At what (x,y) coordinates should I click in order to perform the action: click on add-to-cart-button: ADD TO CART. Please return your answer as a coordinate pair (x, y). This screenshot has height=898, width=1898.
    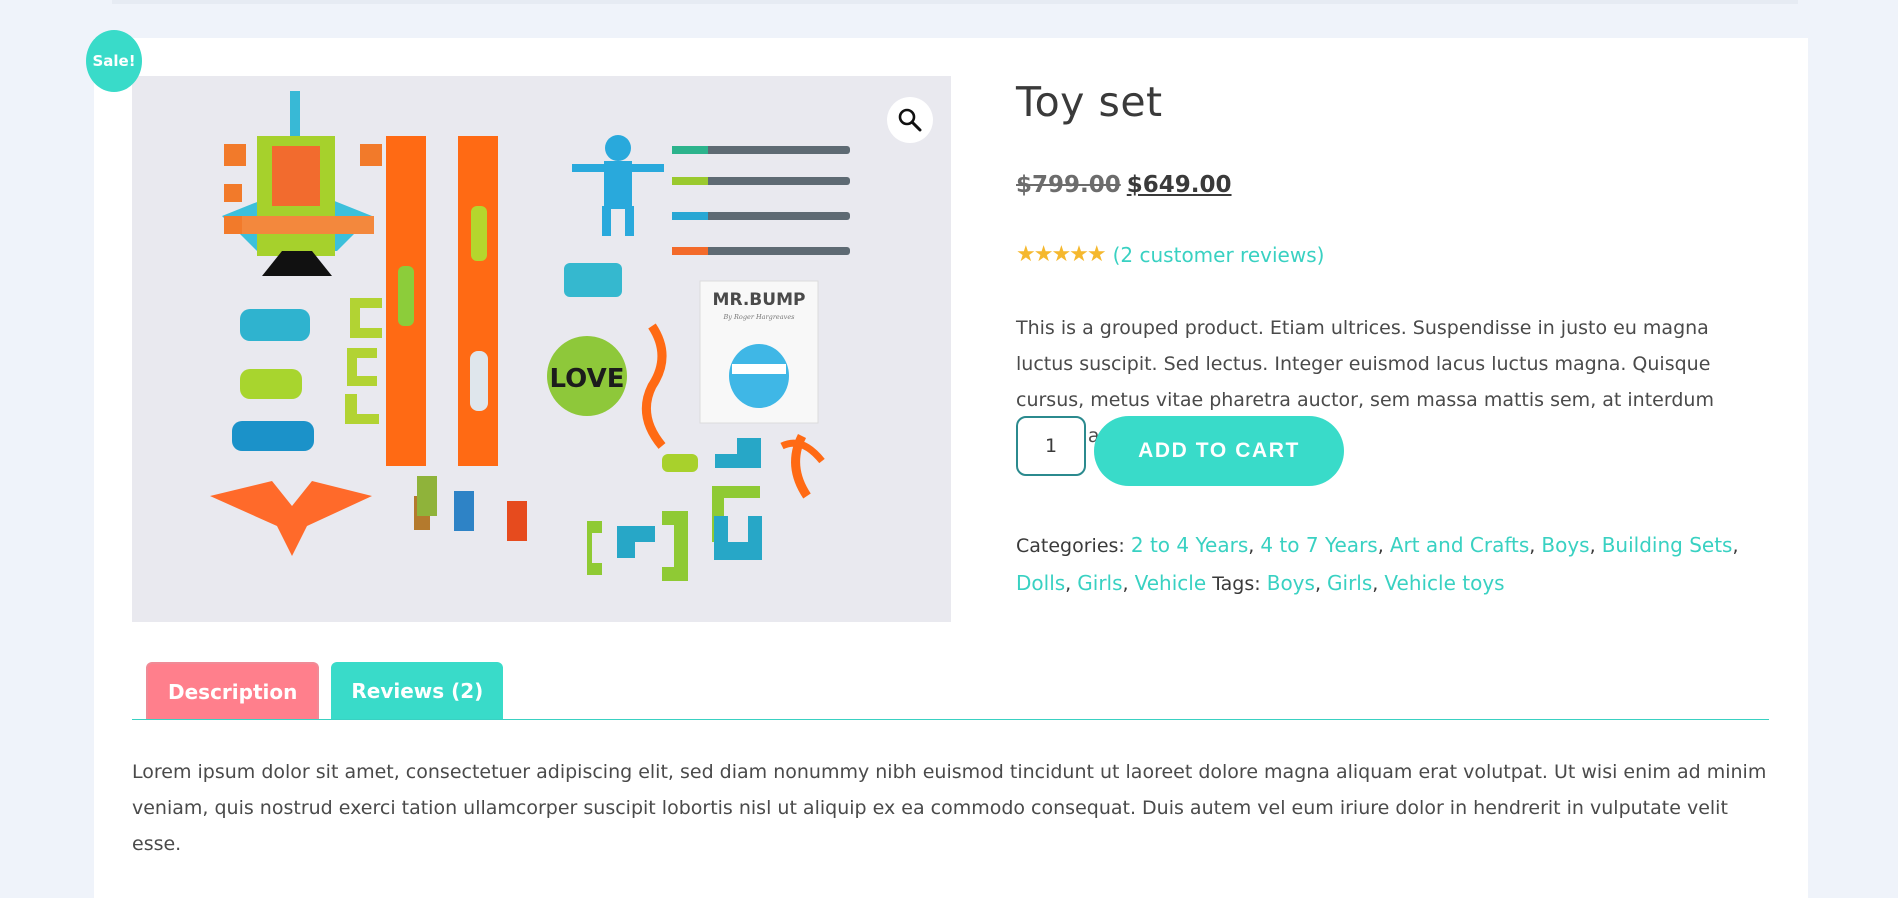
    Looking at the image, I should click on (1219, 451).